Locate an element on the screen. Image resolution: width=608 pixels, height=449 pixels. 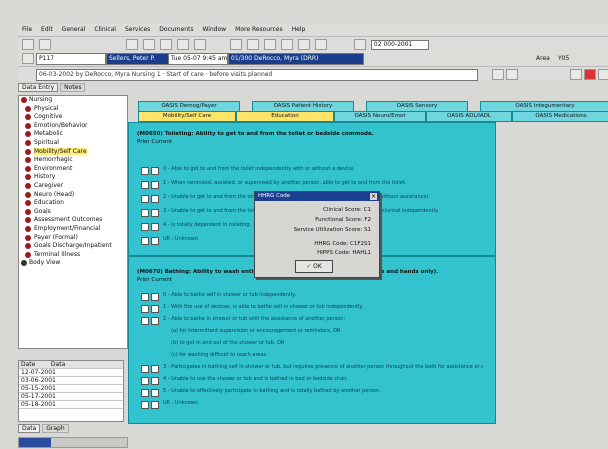
menu-item-edit: Edit is located at coordinates (47, 29).